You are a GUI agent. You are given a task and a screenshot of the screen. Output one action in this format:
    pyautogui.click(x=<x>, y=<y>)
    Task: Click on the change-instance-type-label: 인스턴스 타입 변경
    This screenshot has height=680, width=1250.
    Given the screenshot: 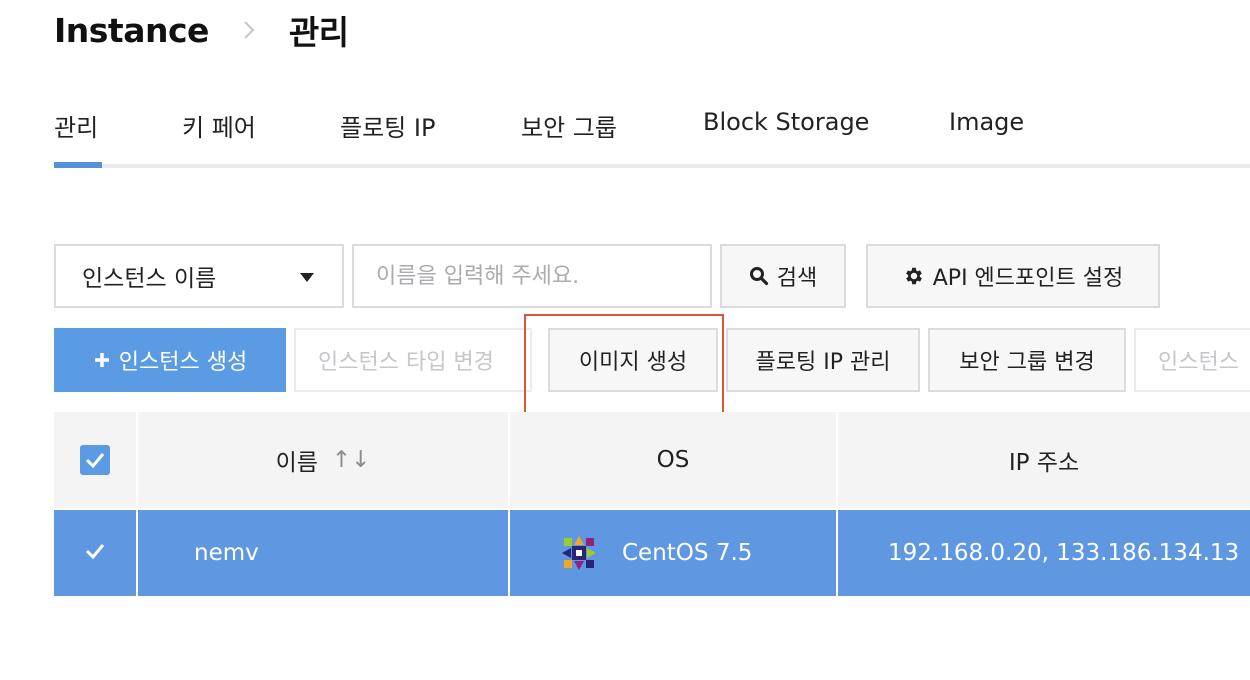 What is the action you would take?
    pyautogui.click(x=406, y=362)
    